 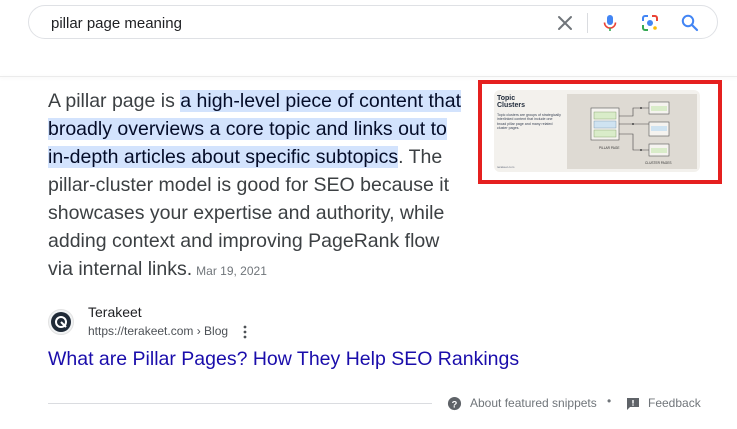 What do you see at coordinates (533, 403) in the screenshot?
I see `about-featured-snippets-link: About featured snippets` at bounding box center [533, 403].